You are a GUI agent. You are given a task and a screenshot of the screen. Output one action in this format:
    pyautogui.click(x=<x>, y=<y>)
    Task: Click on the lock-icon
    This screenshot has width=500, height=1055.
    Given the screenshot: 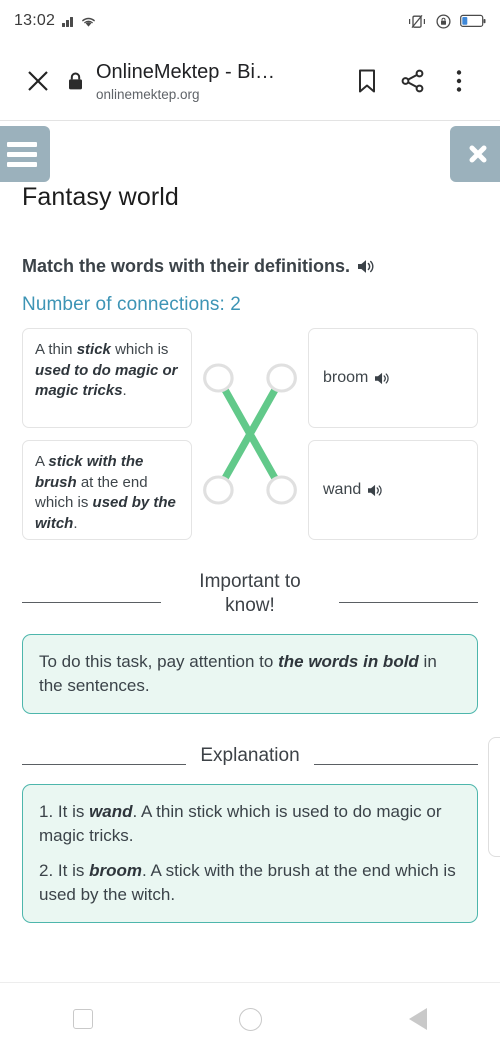 What is the action you would take?
    pyautogui.click(x=75, y=81)
    